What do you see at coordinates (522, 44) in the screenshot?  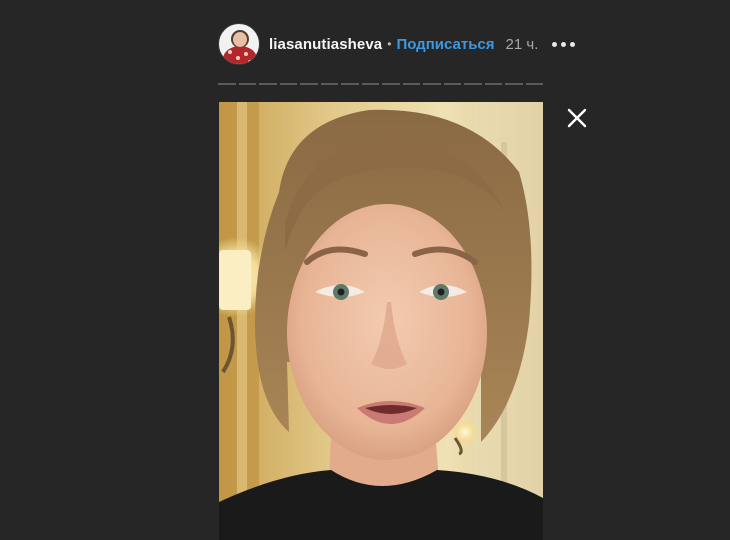 I see `story-timestamp: 21 ч.` at bounding box center [522, 44].